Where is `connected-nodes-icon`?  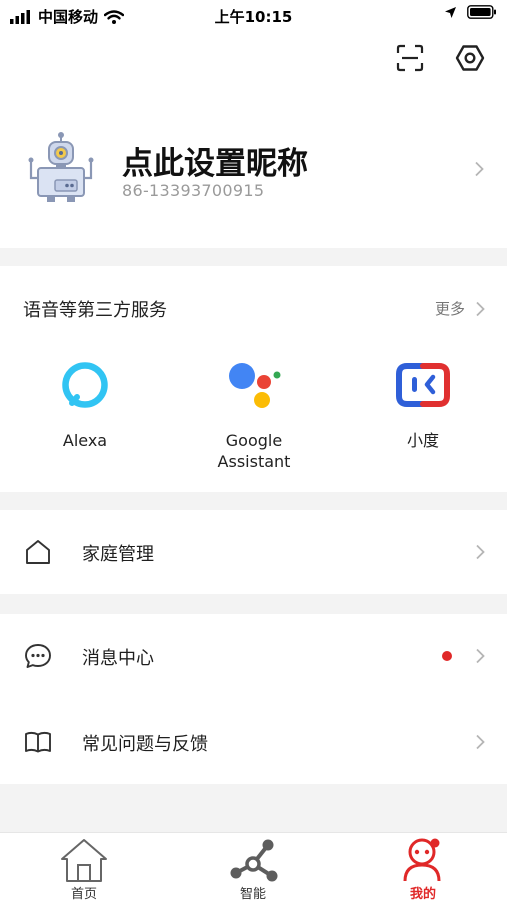 connected-nodes-icon is located at coordinates (254, 860).